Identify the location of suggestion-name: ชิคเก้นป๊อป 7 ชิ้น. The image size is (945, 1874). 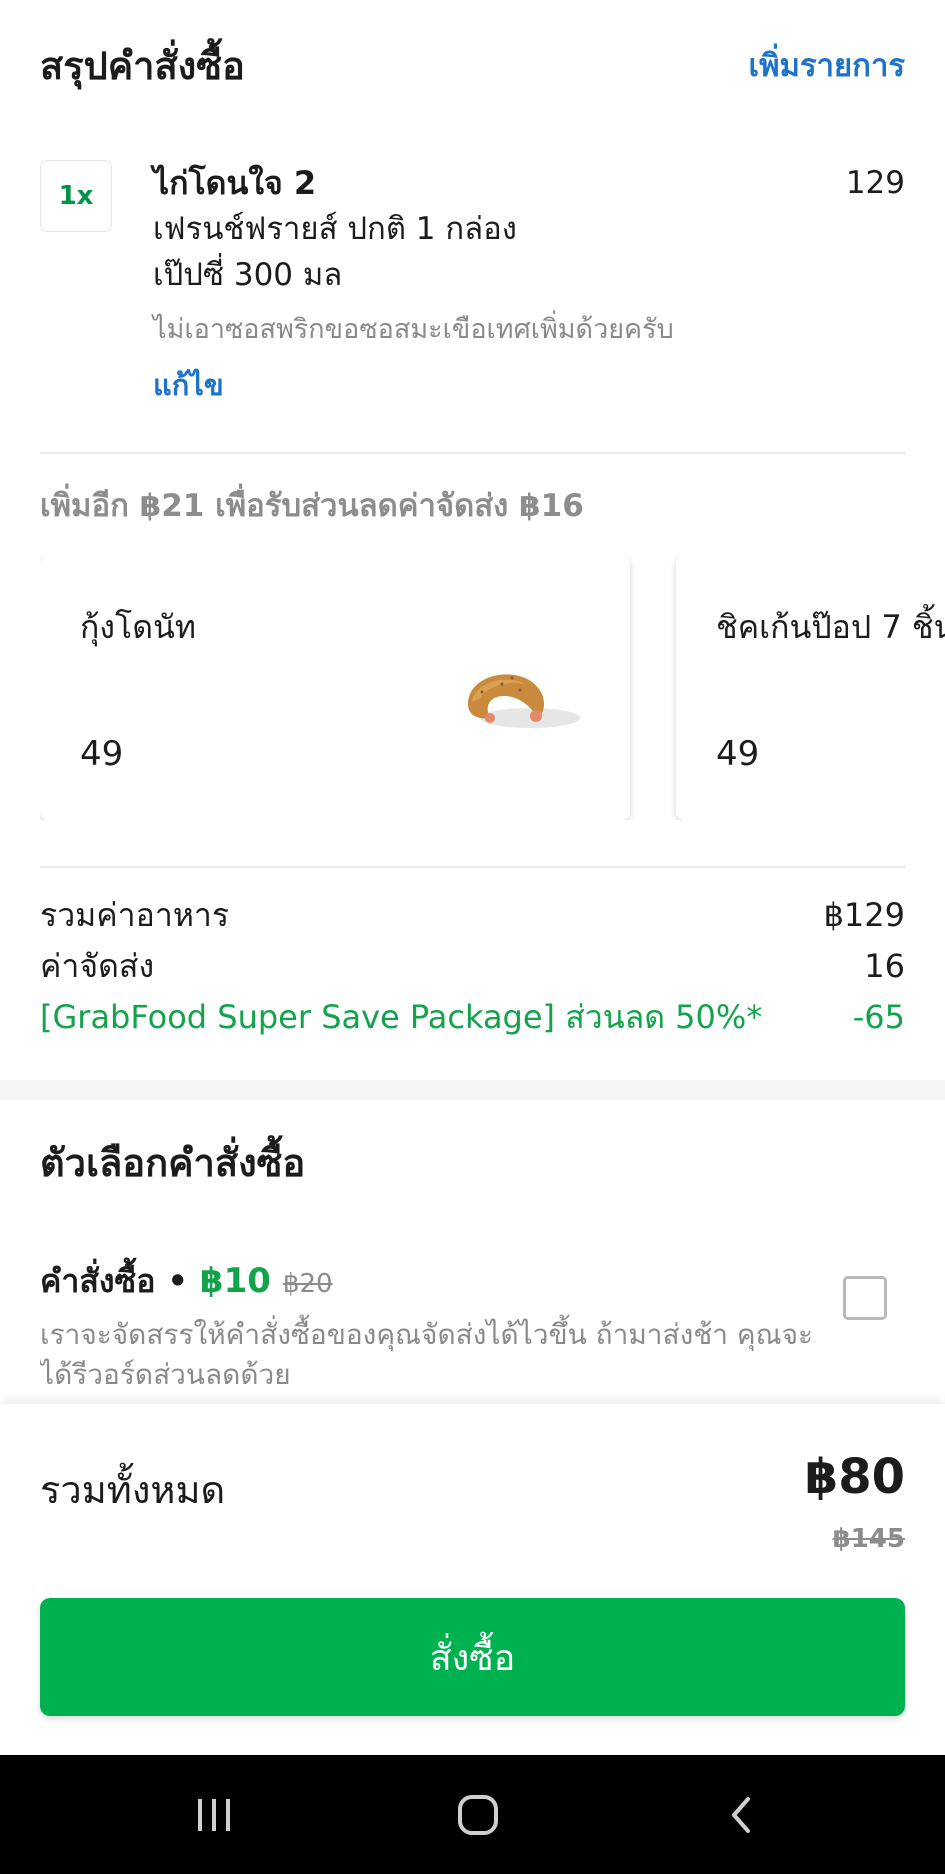
(830, 627).